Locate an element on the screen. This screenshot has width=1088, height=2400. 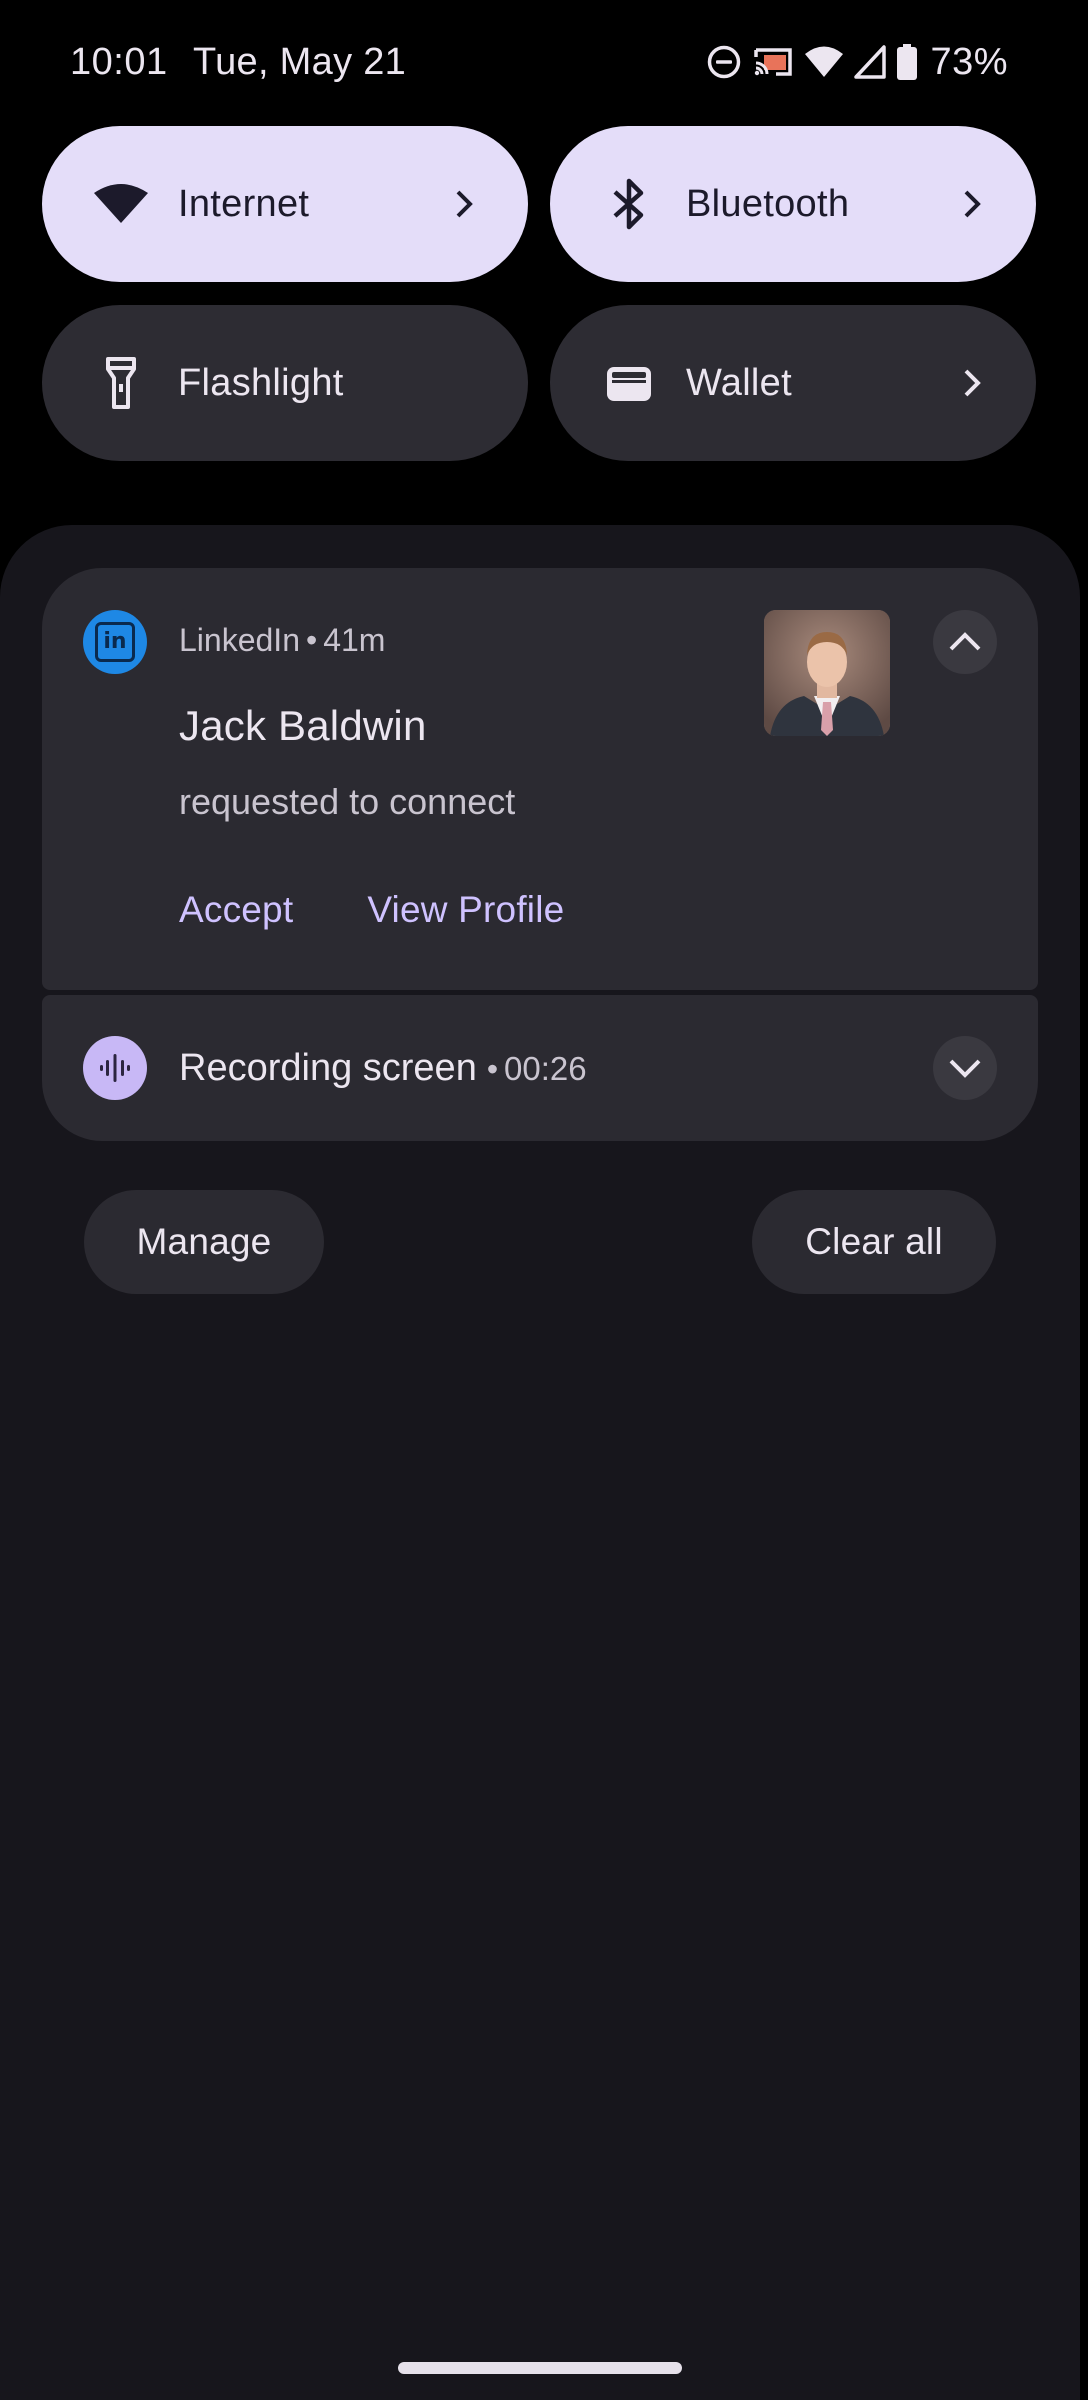
recording-title-row: Recording screen • 00:26 is located at coordinates (383, 1068).